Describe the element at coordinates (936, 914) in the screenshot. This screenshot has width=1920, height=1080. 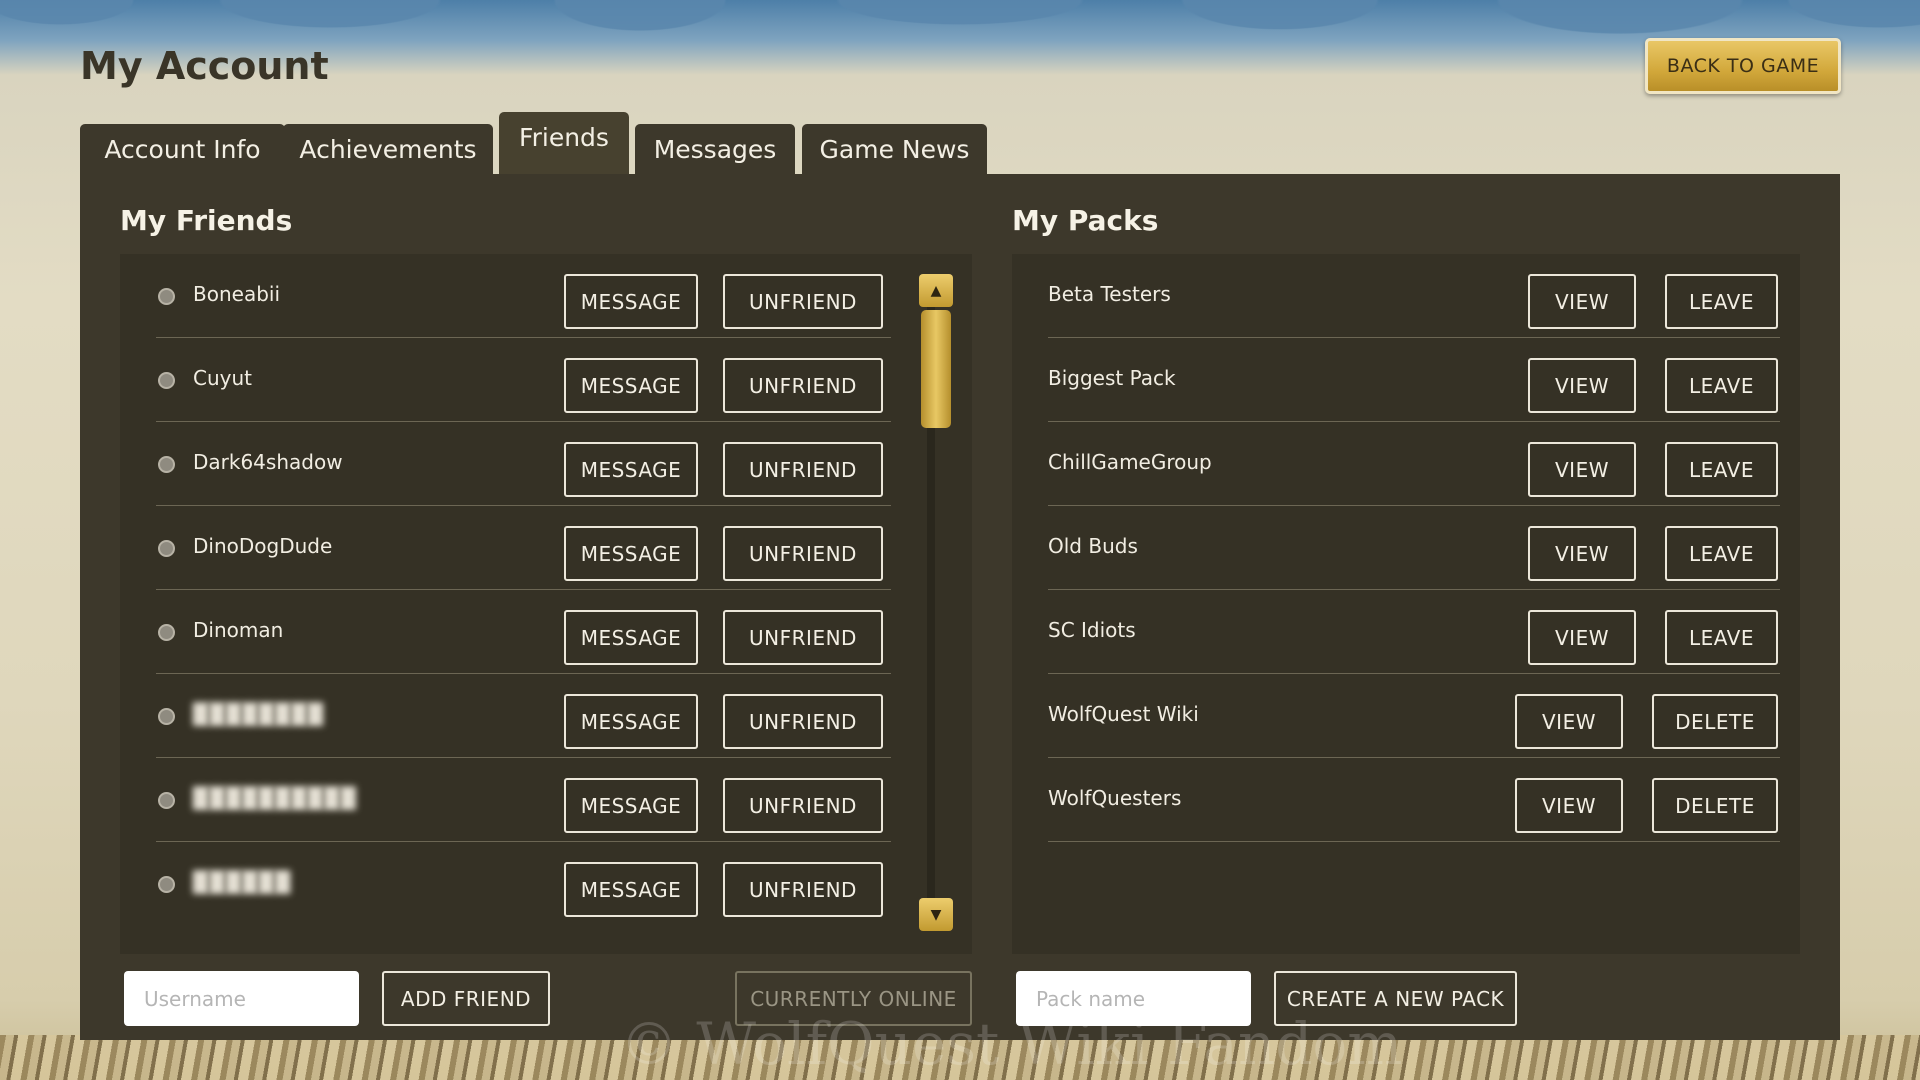
I see `scroll-down-icon: ▼` at that location.